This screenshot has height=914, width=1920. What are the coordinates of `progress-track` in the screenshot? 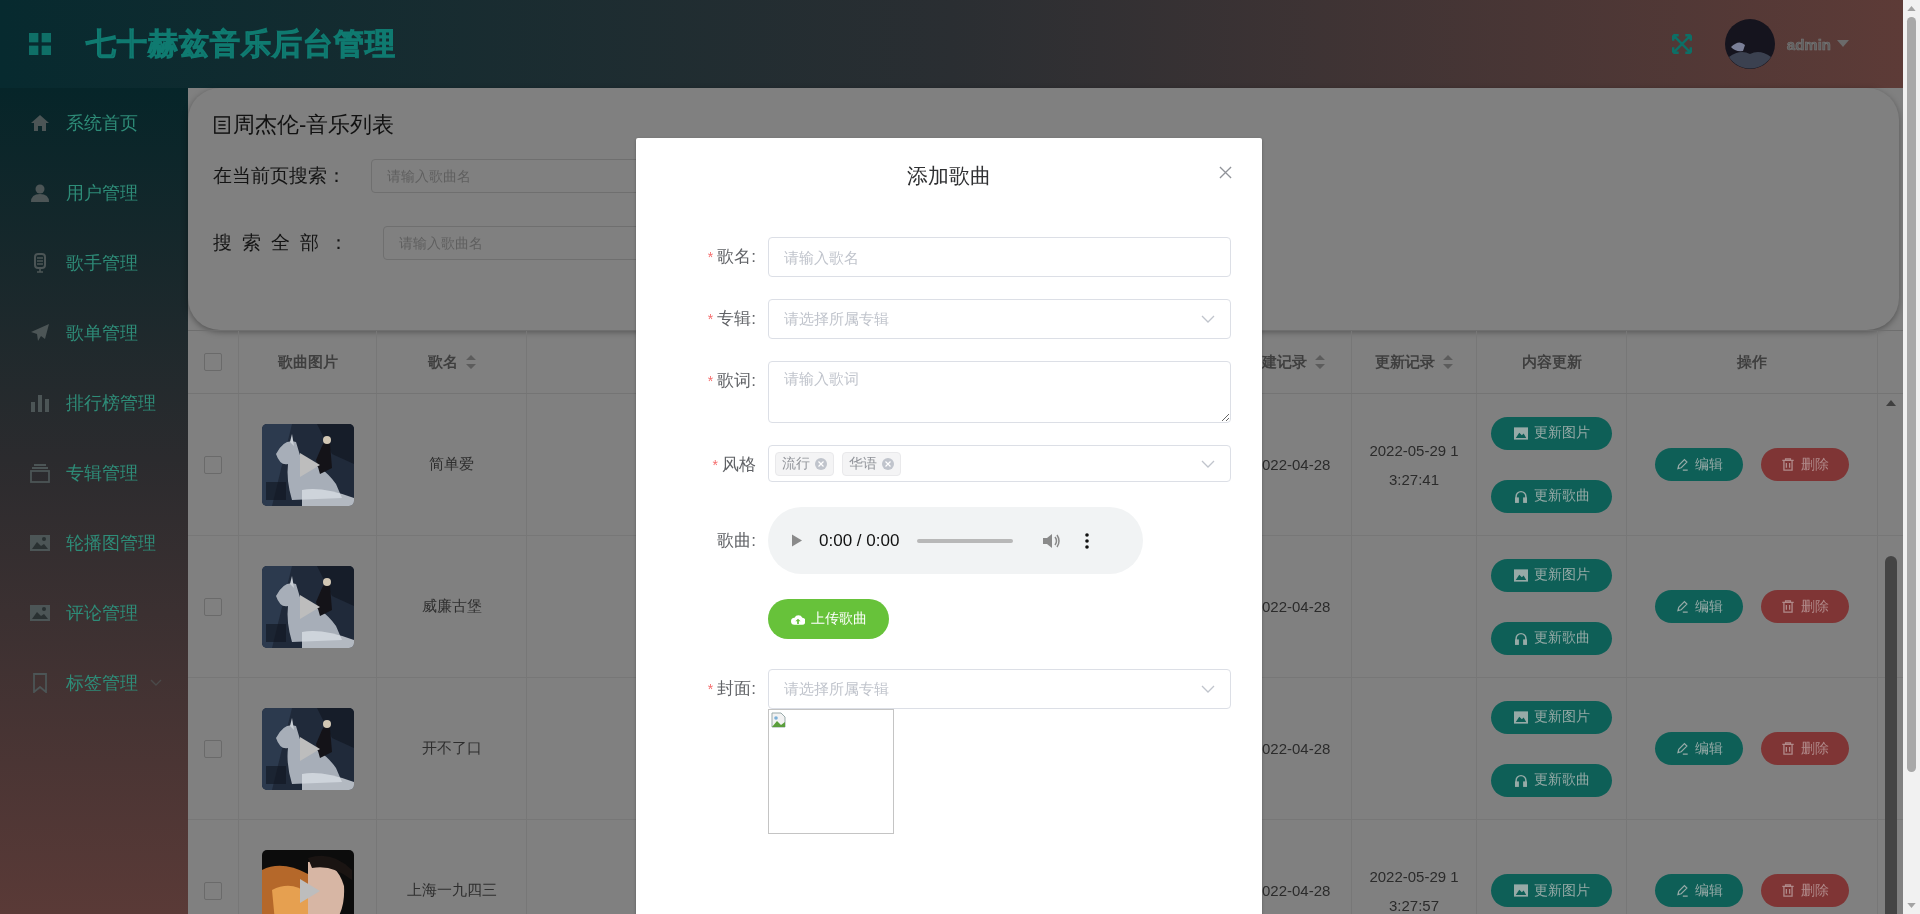 It's located at (965, 540).